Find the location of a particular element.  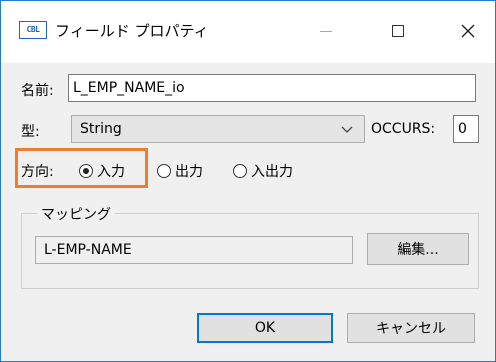

type-select-value: String is located at coordinates (101, 129).